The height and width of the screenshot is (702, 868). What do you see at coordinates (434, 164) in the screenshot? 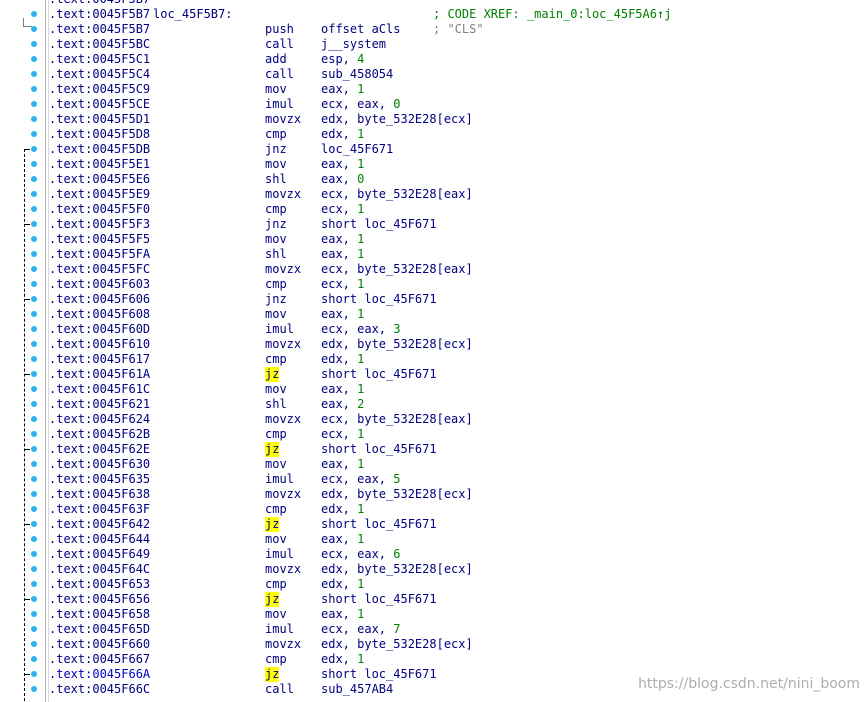
I see `listing-row: .text:0045F5E1 mov eax, 1` at bounding box center [434, 164].